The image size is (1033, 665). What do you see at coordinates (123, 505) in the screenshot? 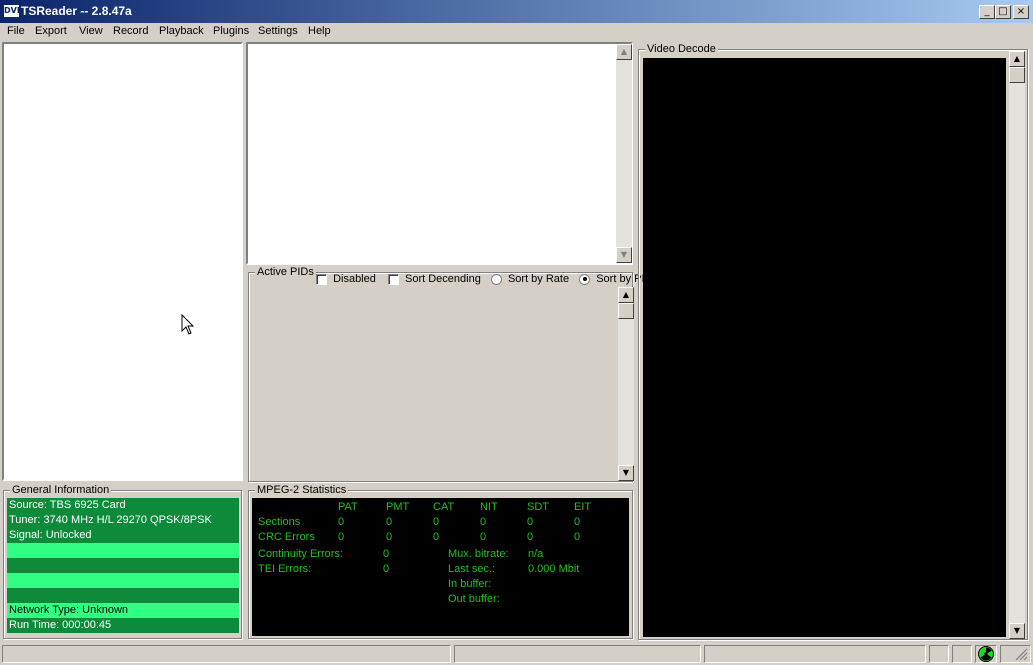
I see `source-row: Source: TBS 6925 Card` at bounding box center [123, 505].